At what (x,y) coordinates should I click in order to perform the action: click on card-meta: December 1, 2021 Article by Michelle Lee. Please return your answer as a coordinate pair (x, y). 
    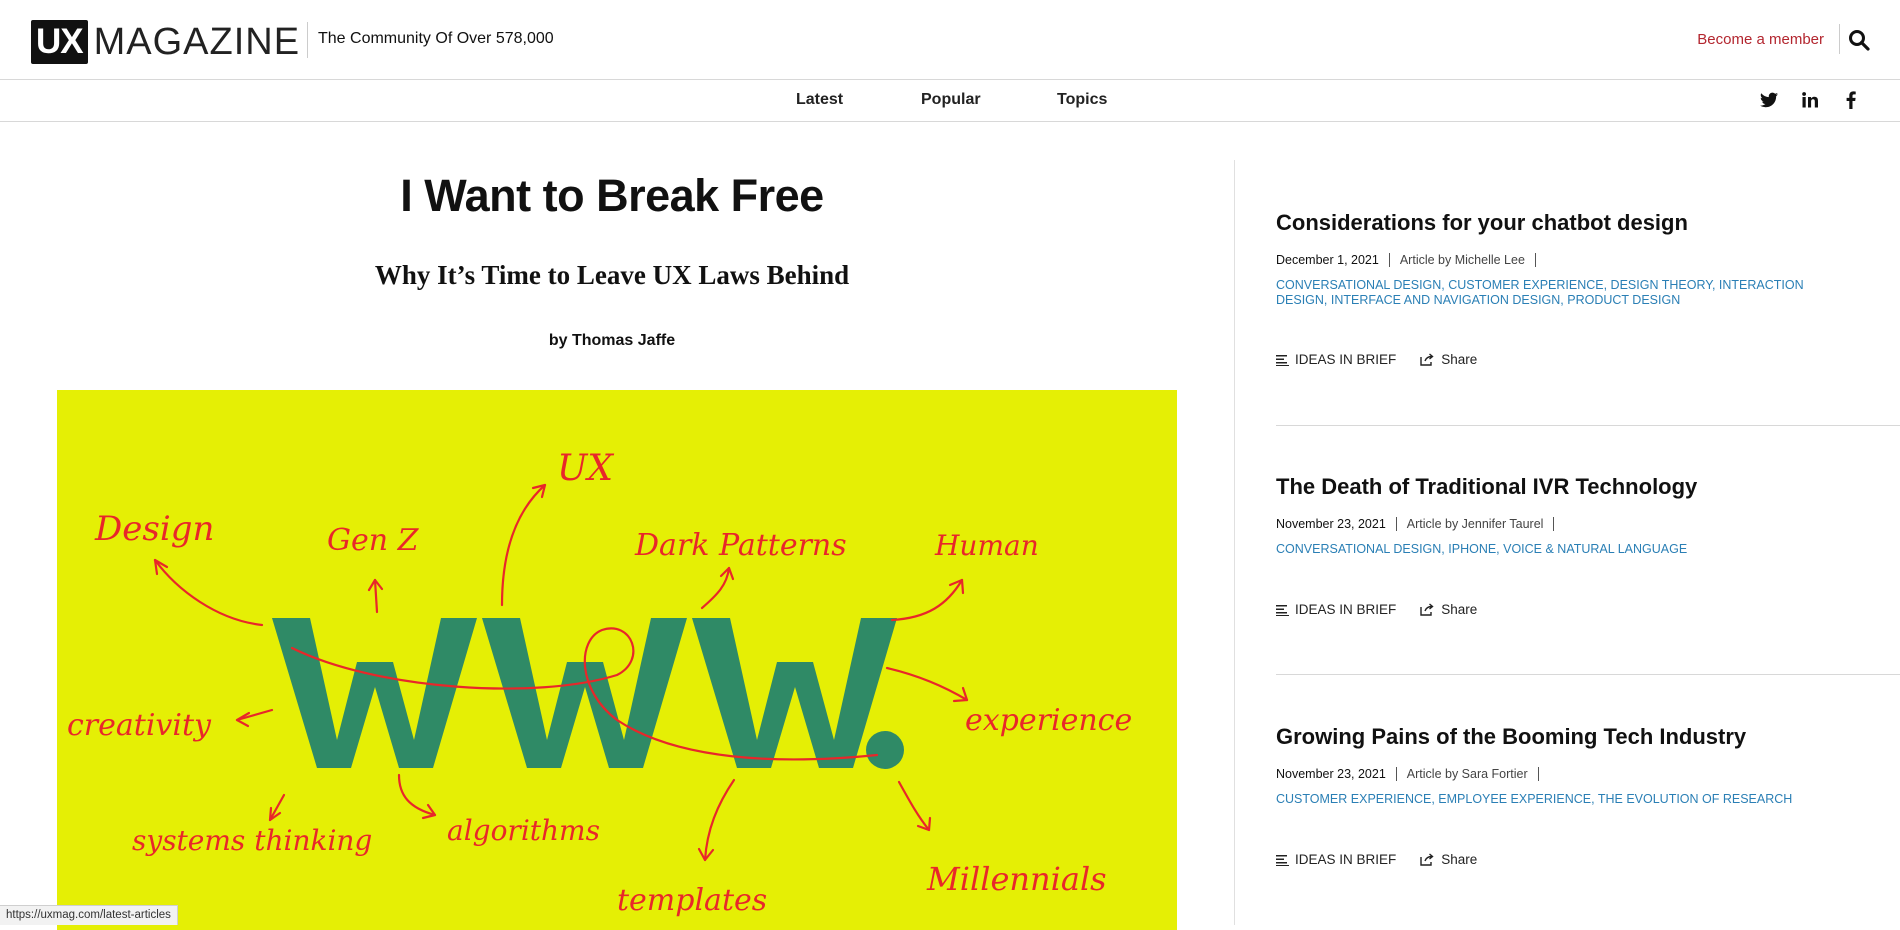
    Looking at the image, I should click on (1411, 260).